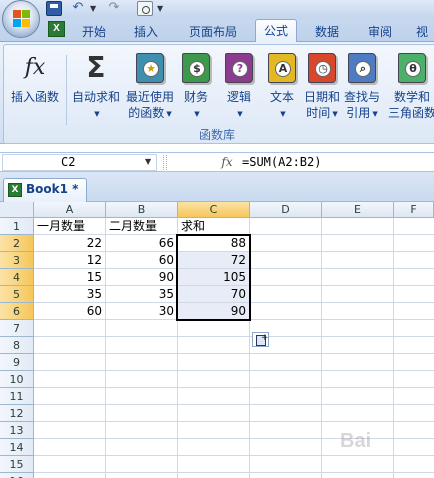 This screenshot has width=434, height=478. I want to click on tab-home: 开始, so click(94, 32).